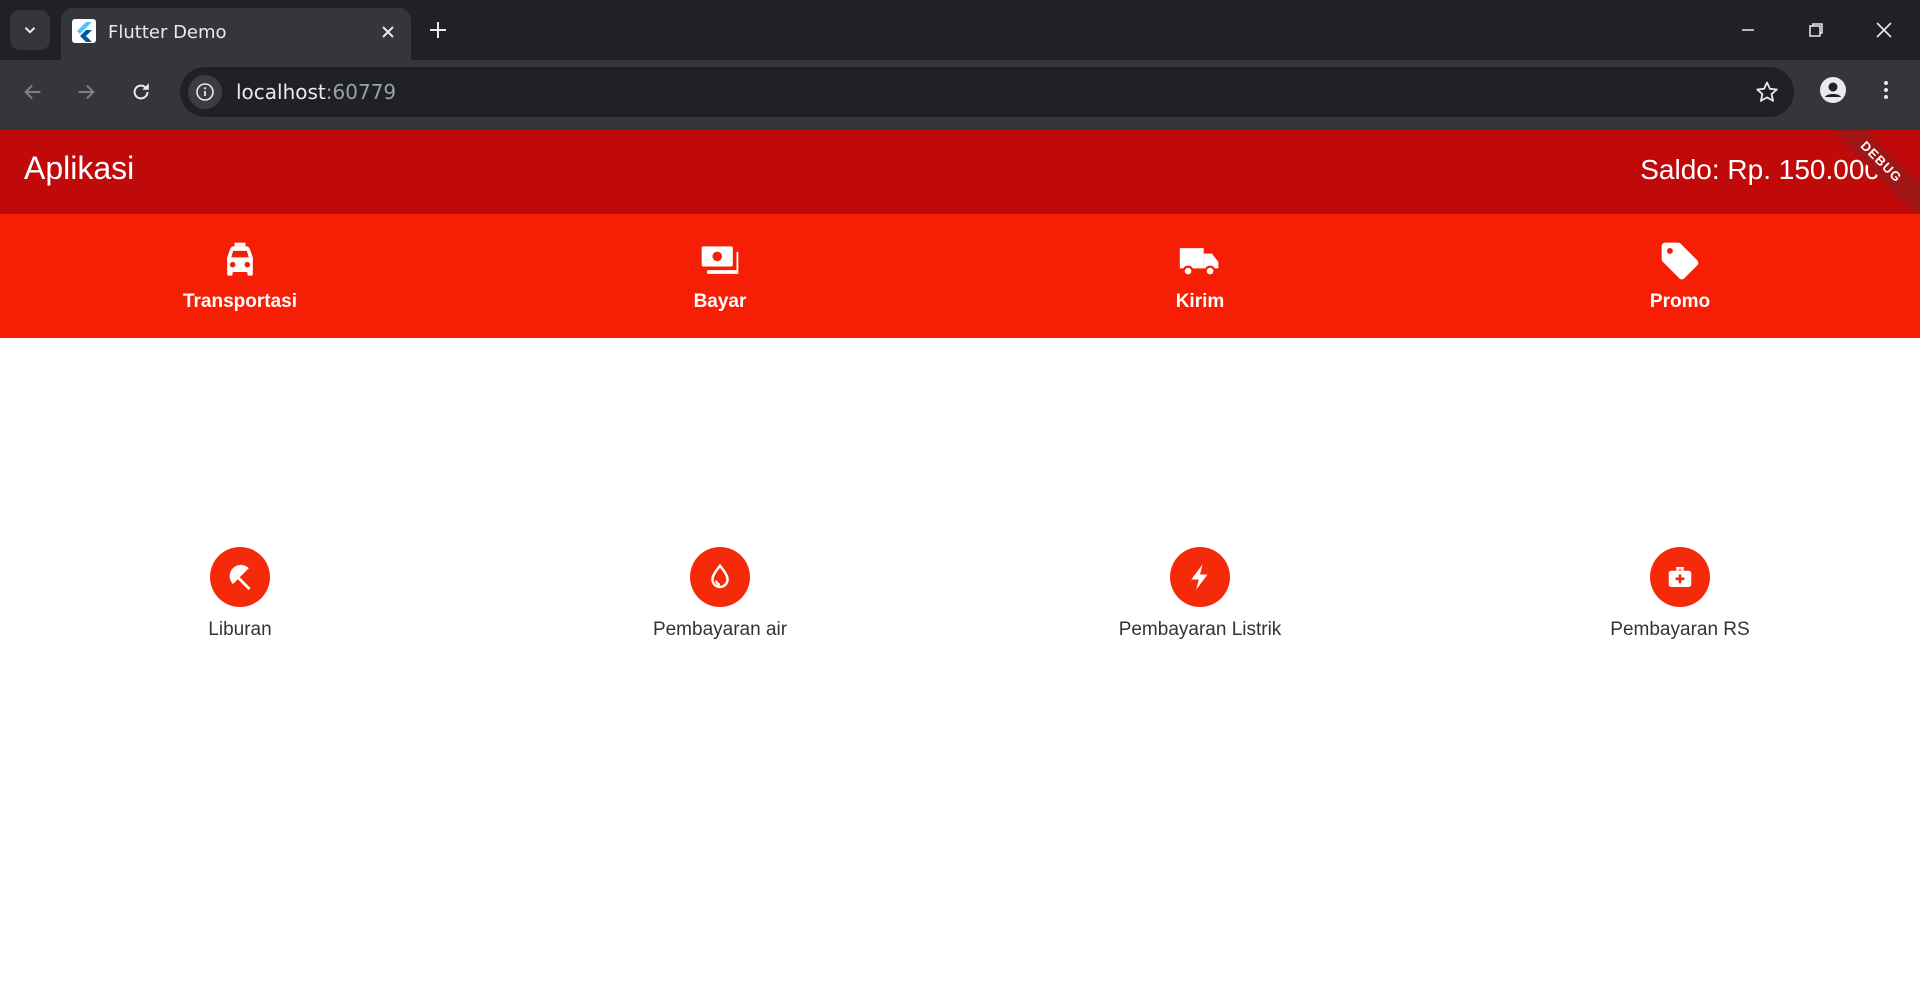 Image resolution: width=1920 pixels, height=1008 pixels. I want to click on tab-promo: Promo, so click(1680, 276).